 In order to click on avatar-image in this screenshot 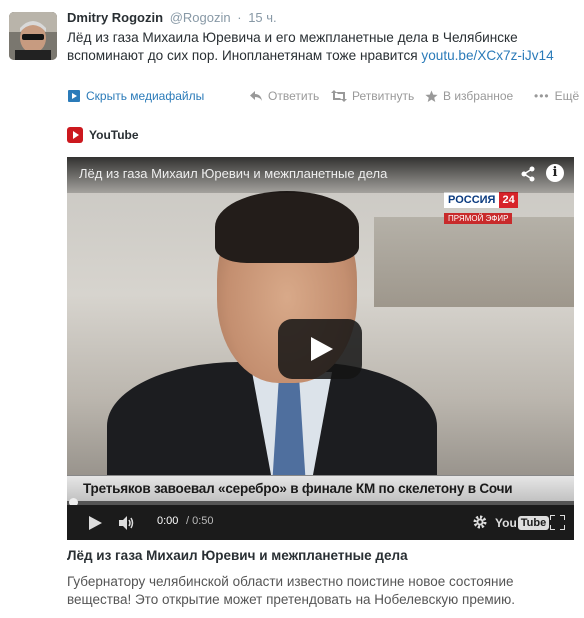, I will do `click(33, 36)`.